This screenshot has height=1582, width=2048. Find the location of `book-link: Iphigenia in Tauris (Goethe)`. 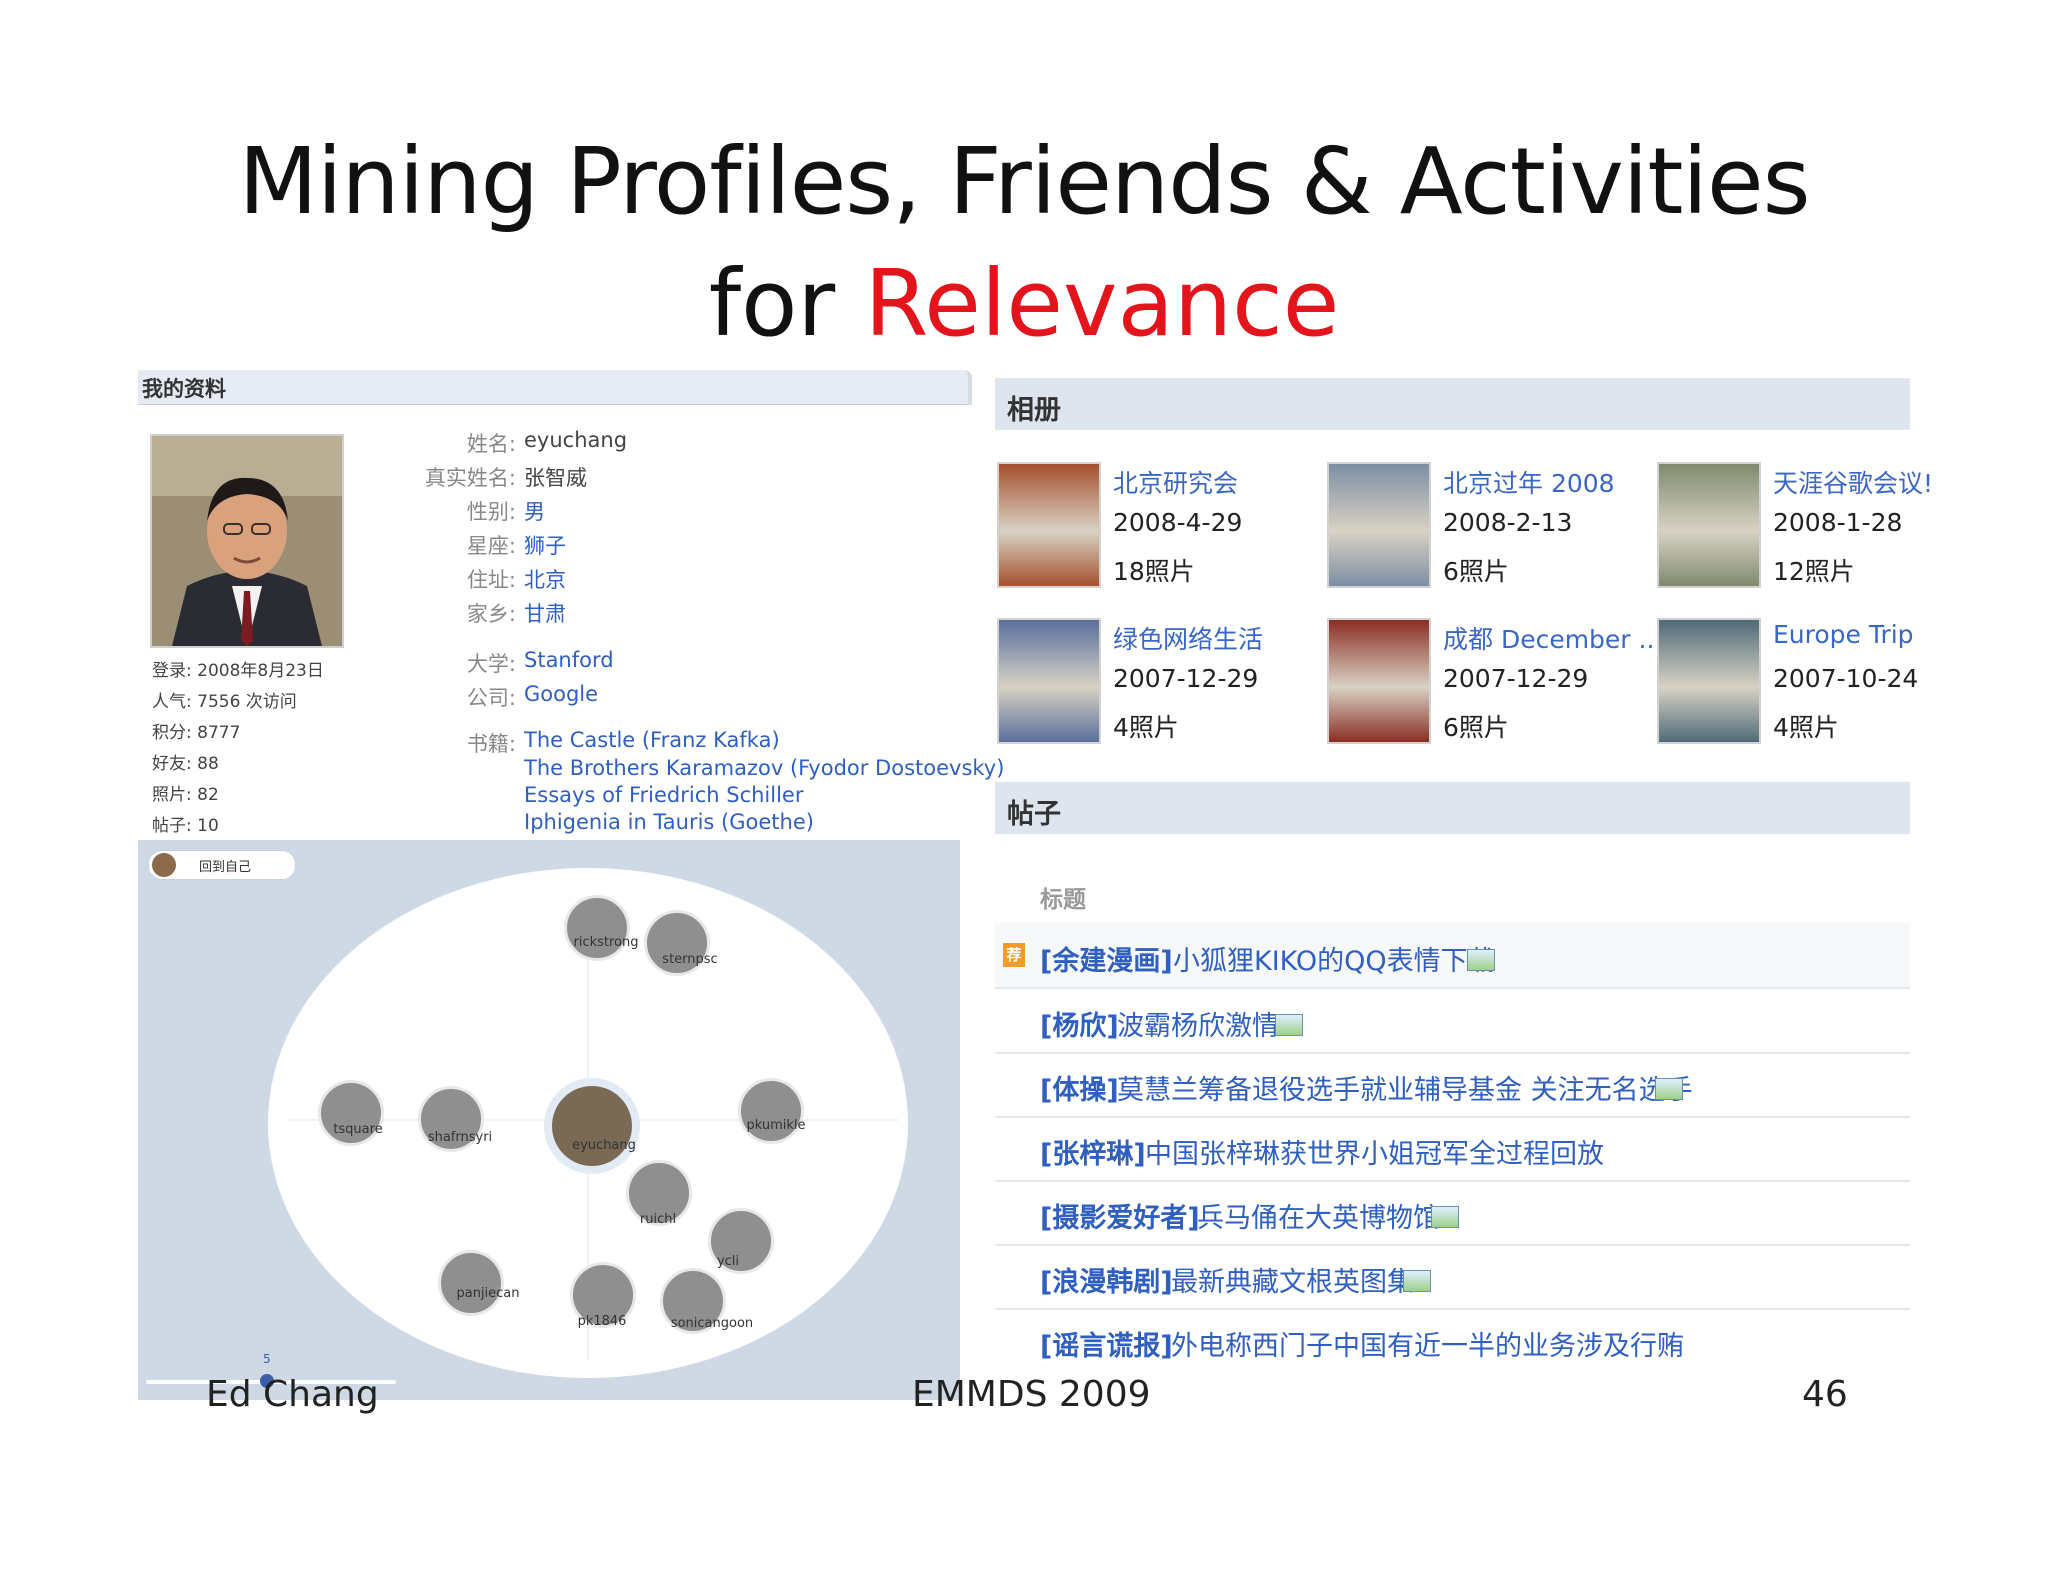

book-link: Iphigenia in Tauris (Goethe) is located at coordinates (669, 822).